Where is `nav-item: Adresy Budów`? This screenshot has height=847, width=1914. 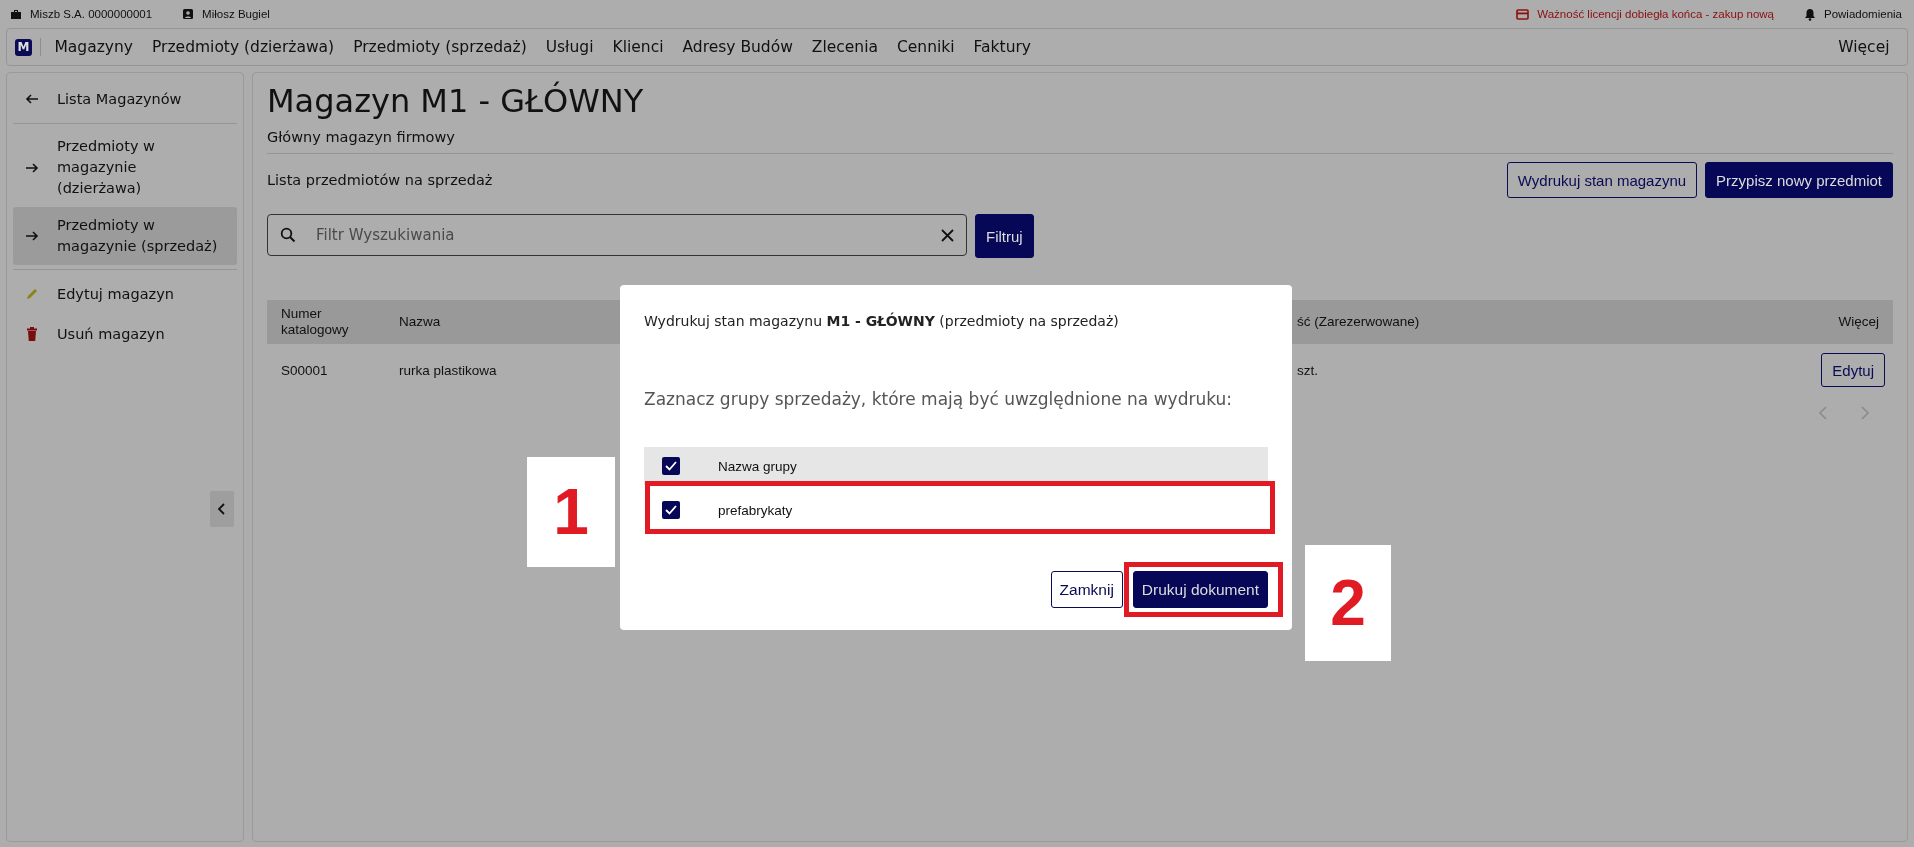 nav-item: Adresy Budów is located at coordinates (737, 47).